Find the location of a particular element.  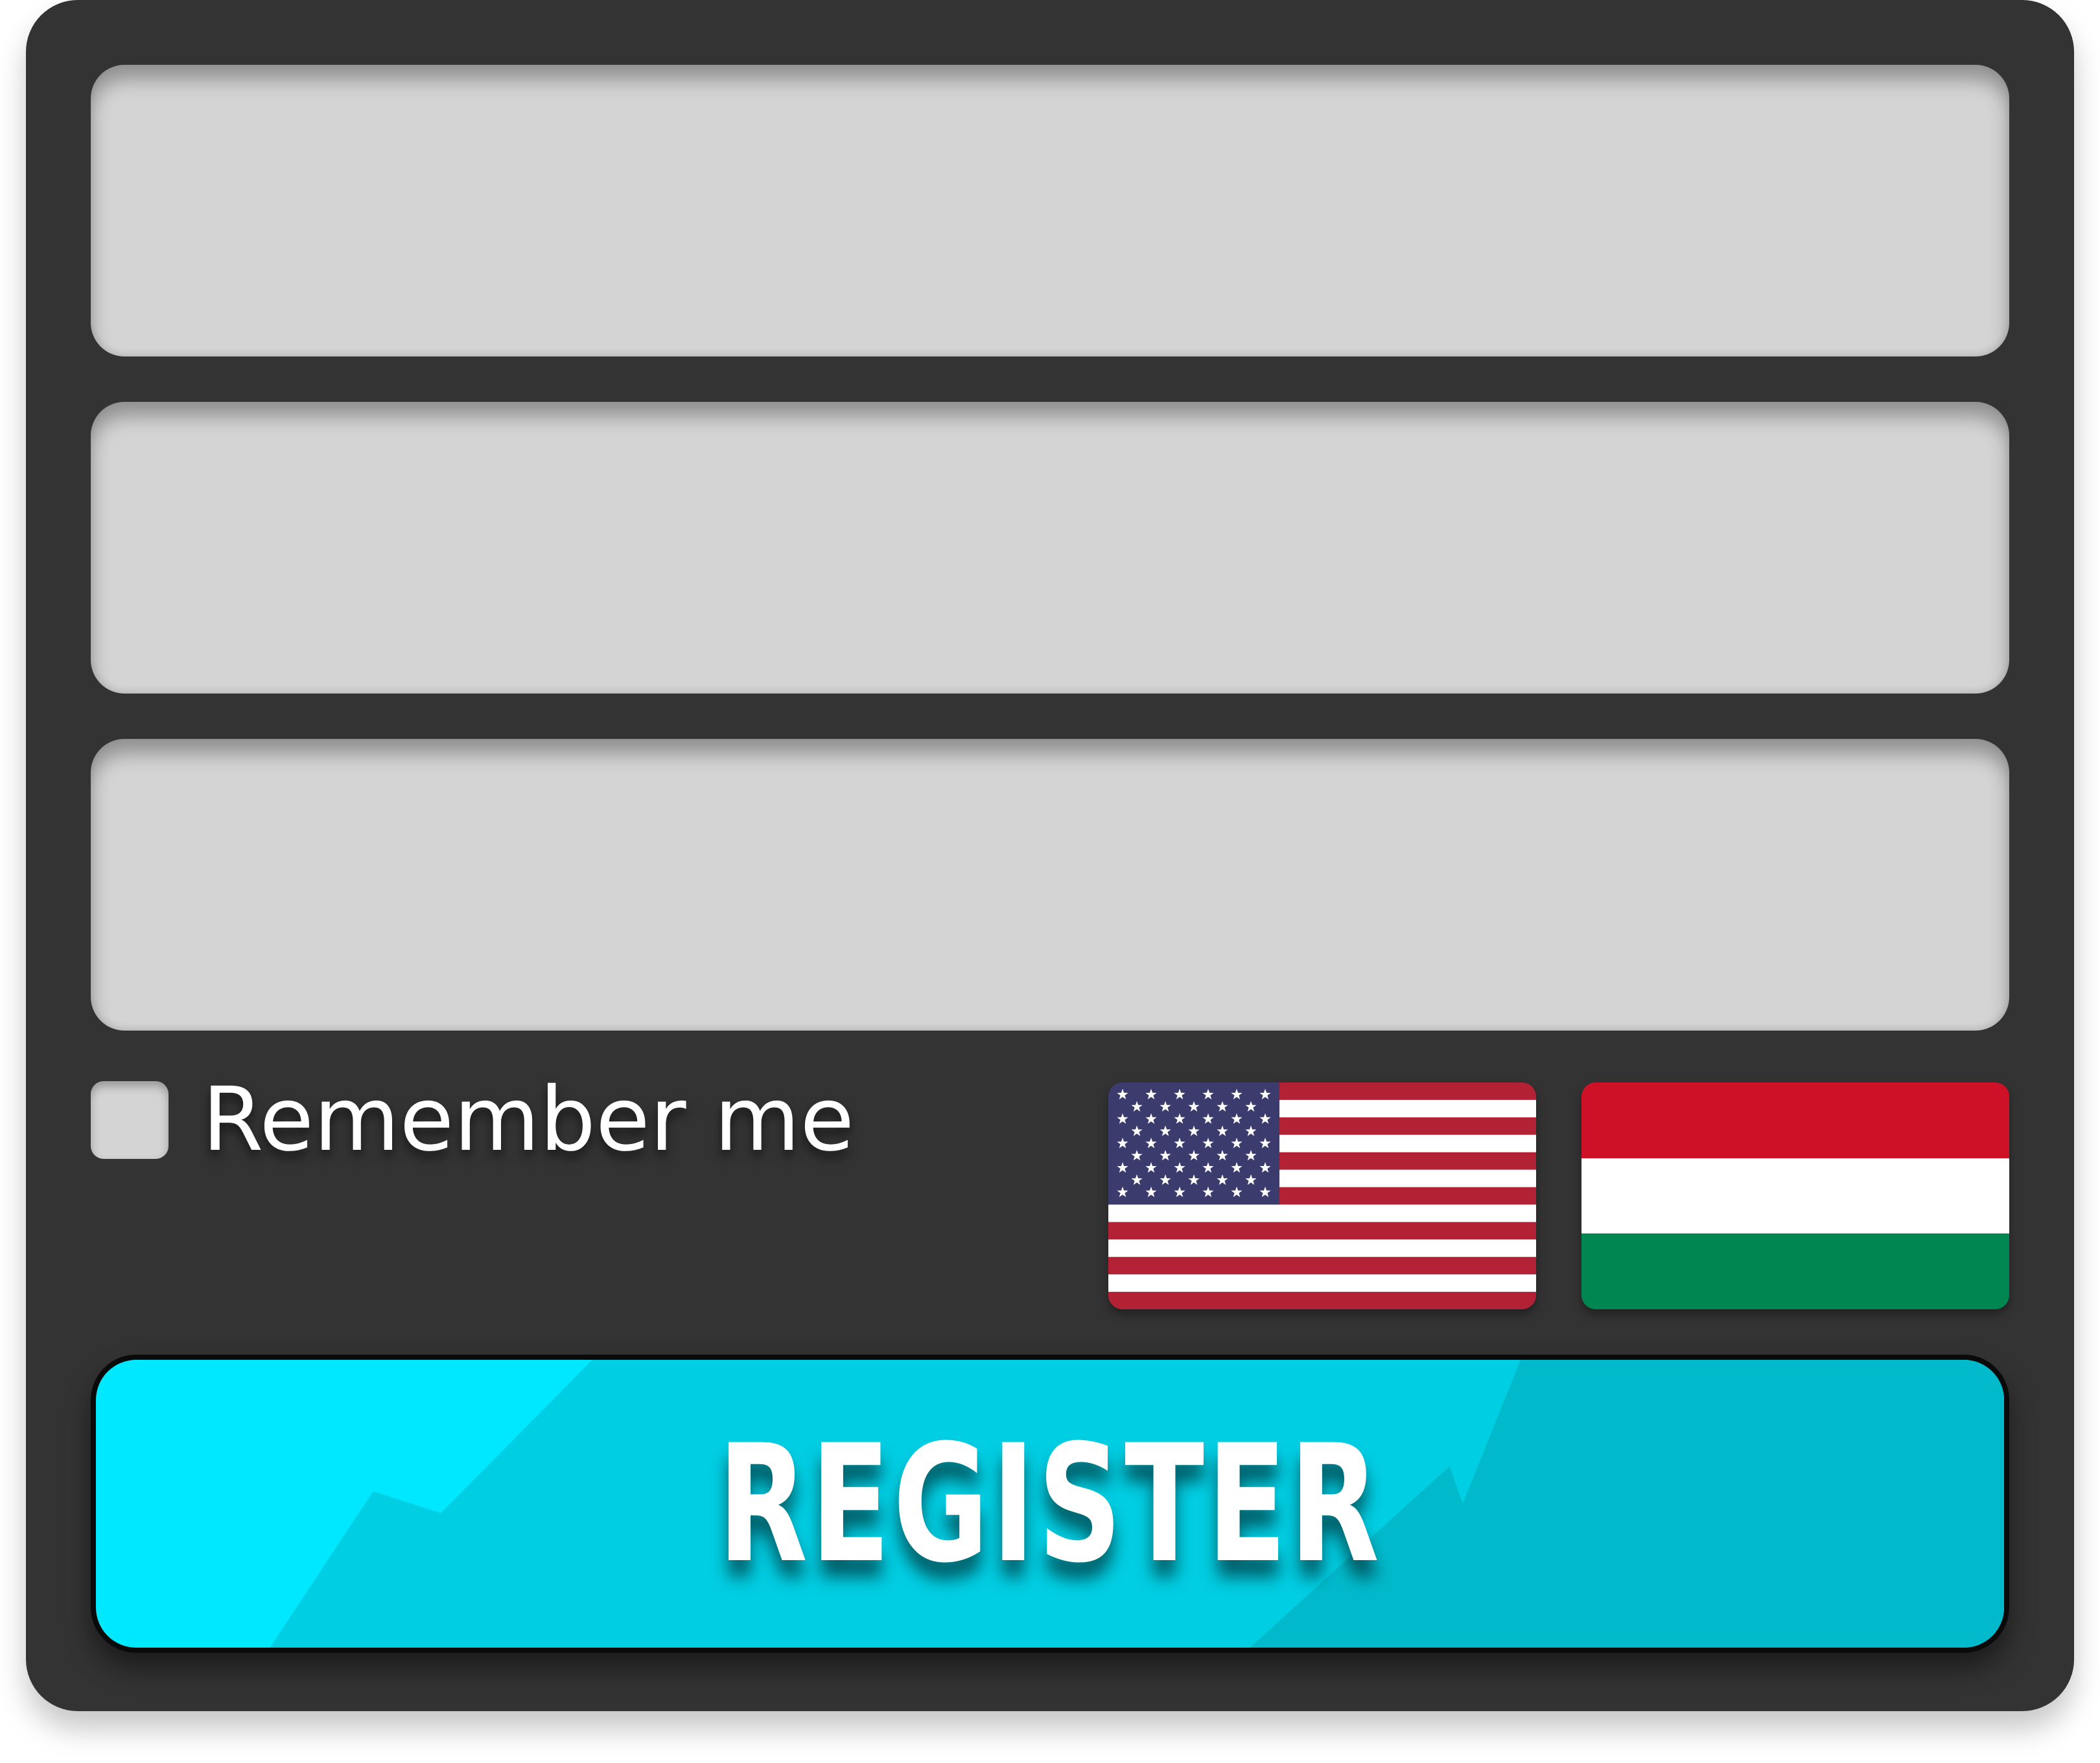

remember-me-checkbox is located at coordinates (130, 1120).